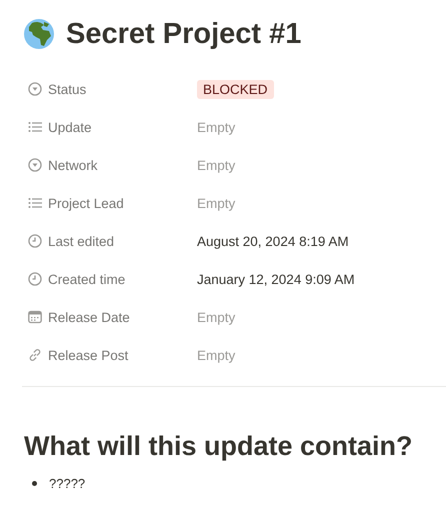 The width and height of the screenshot is (446, 515). Describe the element at coordinates (39, 34) in the screenshot. I see `globe-icon` at that location.